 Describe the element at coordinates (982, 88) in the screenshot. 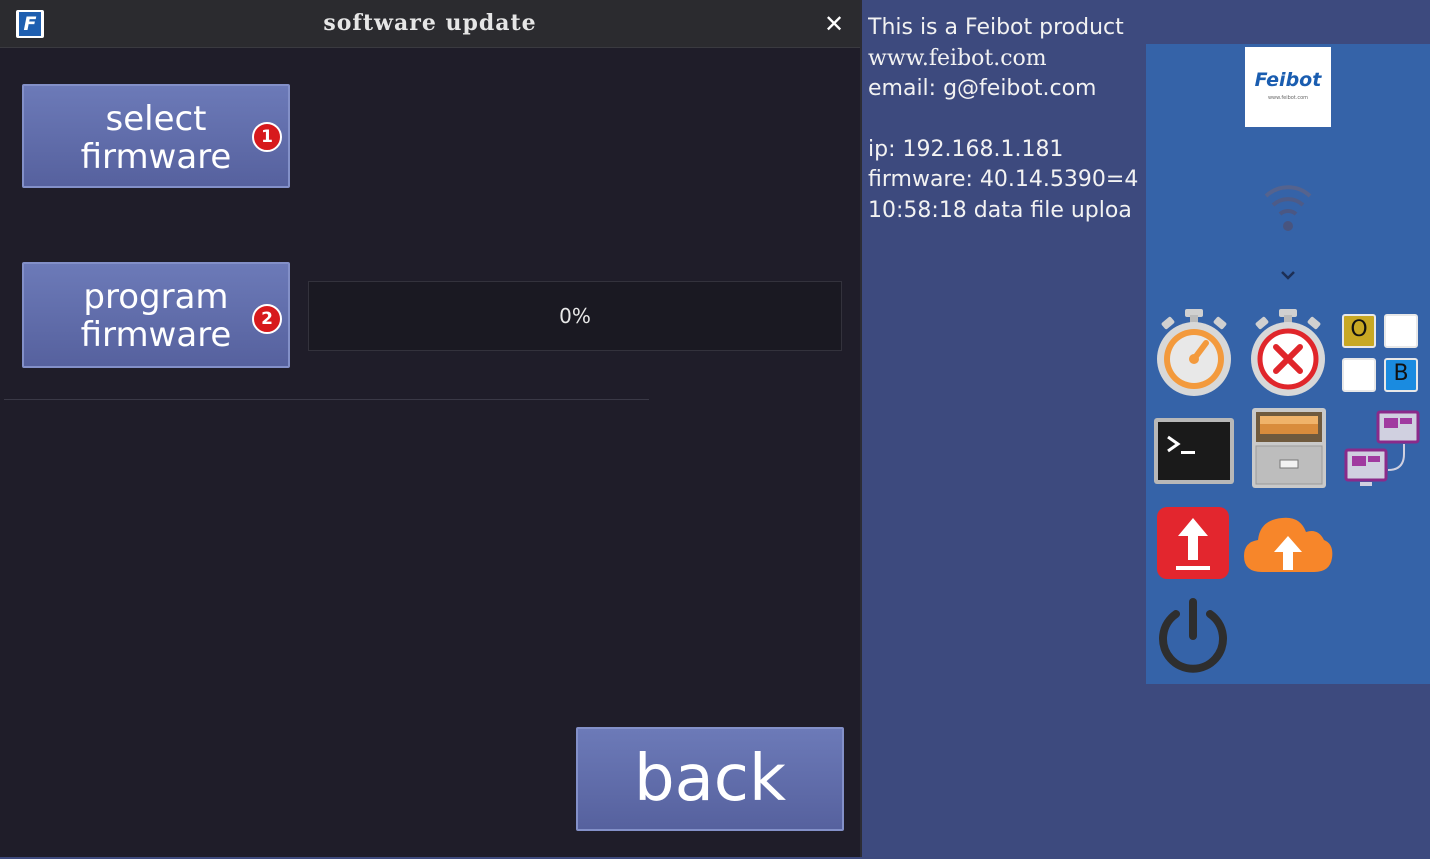

I see `info-email: email: g@feibot.com` at that location.